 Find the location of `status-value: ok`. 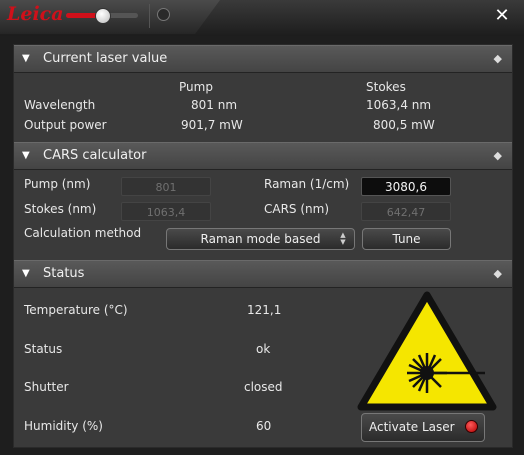

status-value: ok is located at coordinates (263, 349).